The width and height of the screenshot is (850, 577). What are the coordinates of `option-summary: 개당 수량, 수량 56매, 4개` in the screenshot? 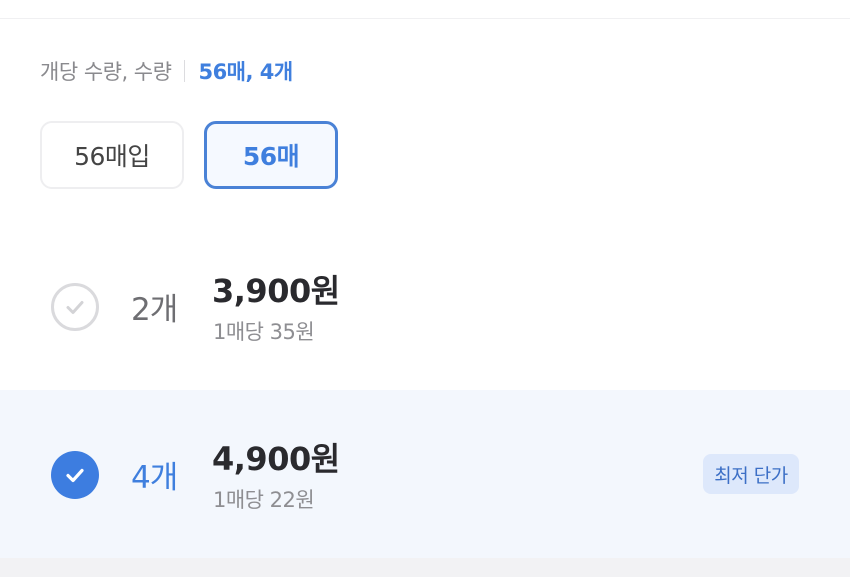 It's located at (166, 71).